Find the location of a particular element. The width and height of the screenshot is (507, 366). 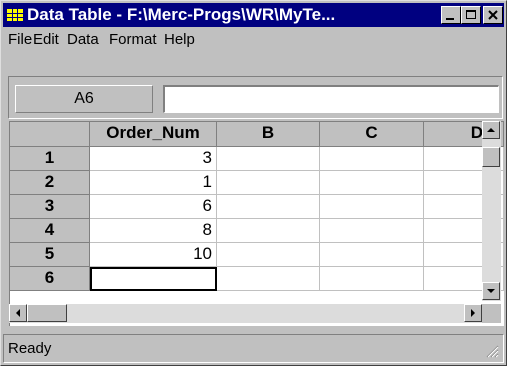

scroll-up-icon is located at coordinates (491, 130).